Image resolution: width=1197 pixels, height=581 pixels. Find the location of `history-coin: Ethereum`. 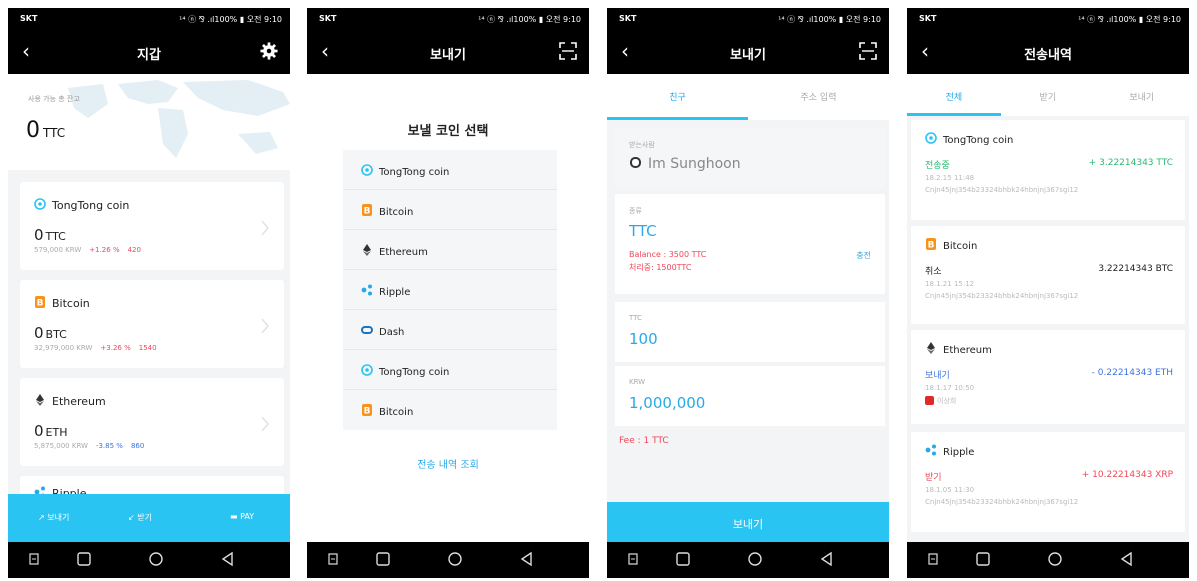

history-coin: Ethereum is located at coordinates (958, 349).